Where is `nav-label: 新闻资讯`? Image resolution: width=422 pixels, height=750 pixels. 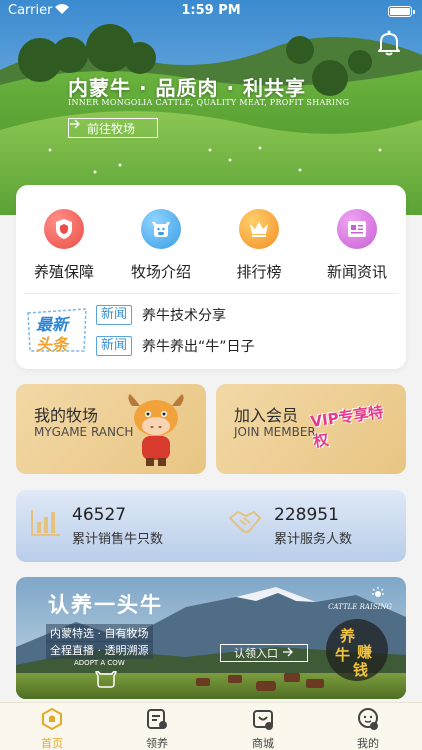 nav-label: 新闻资讯 is located at coordinates (356, 272).